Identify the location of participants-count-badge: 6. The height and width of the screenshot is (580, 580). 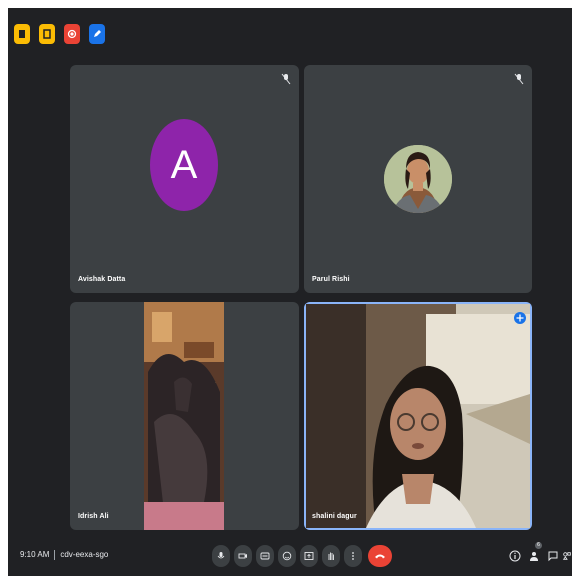
(538, 545).